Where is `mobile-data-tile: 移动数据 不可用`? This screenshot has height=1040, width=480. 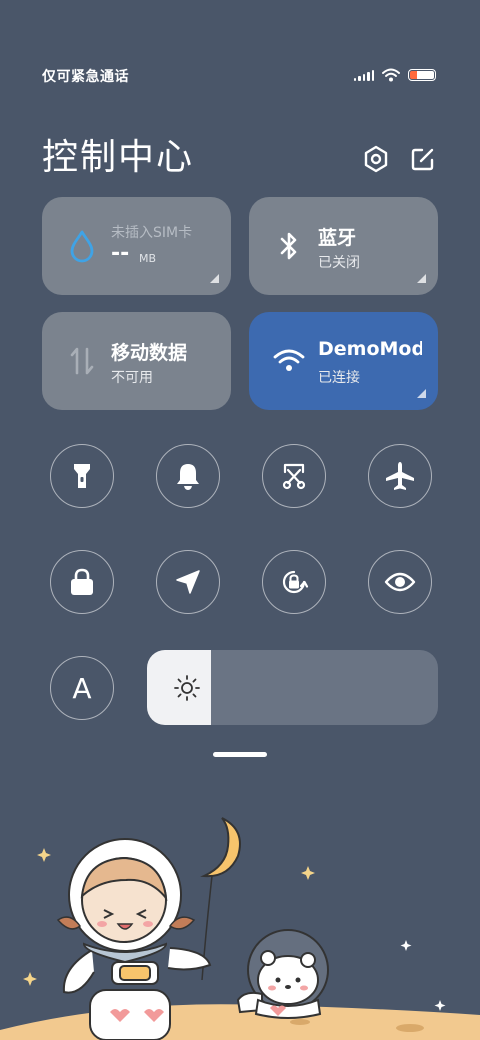 mobile-data-tile: 移动数据 不可用 is located at coordinates (136, 361).